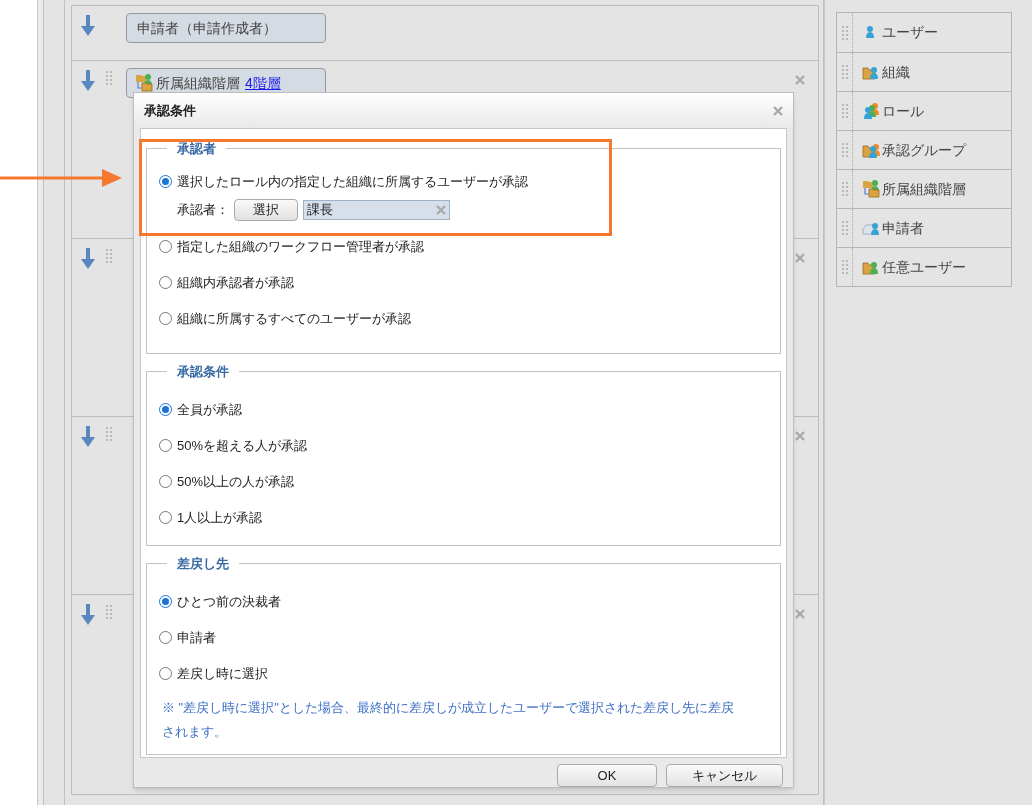  I want to click on dialog-button: キャンセル, so click(724, 775).